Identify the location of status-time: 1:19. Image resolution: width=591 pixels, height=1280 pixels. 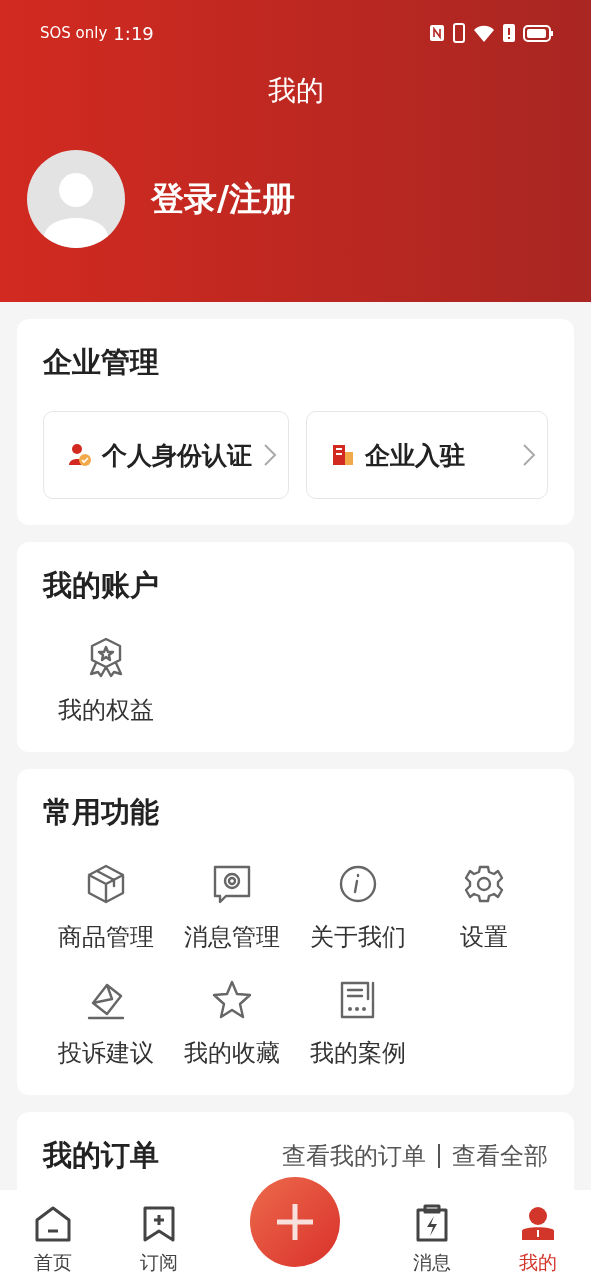
(133, 33).